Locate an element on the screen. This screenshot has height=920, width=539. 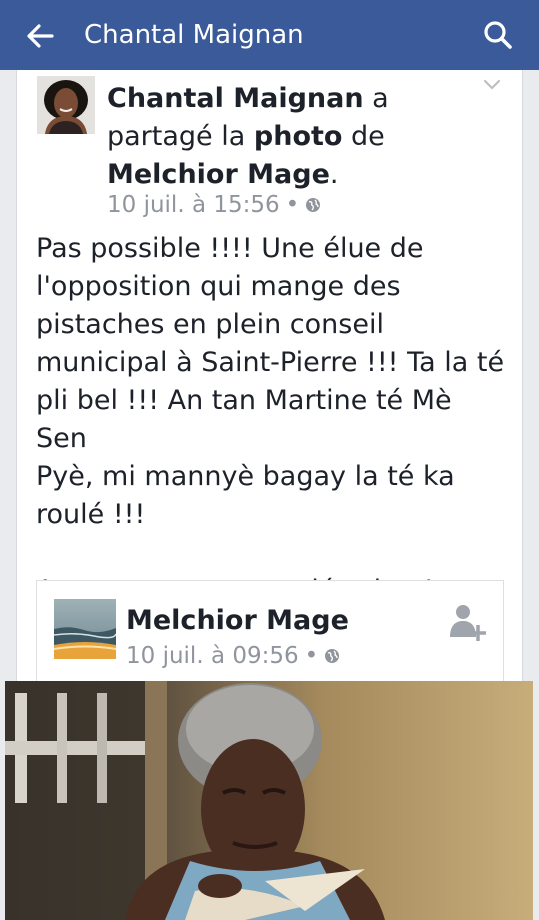
add-friend-icon is located at coordinates (468, 623).